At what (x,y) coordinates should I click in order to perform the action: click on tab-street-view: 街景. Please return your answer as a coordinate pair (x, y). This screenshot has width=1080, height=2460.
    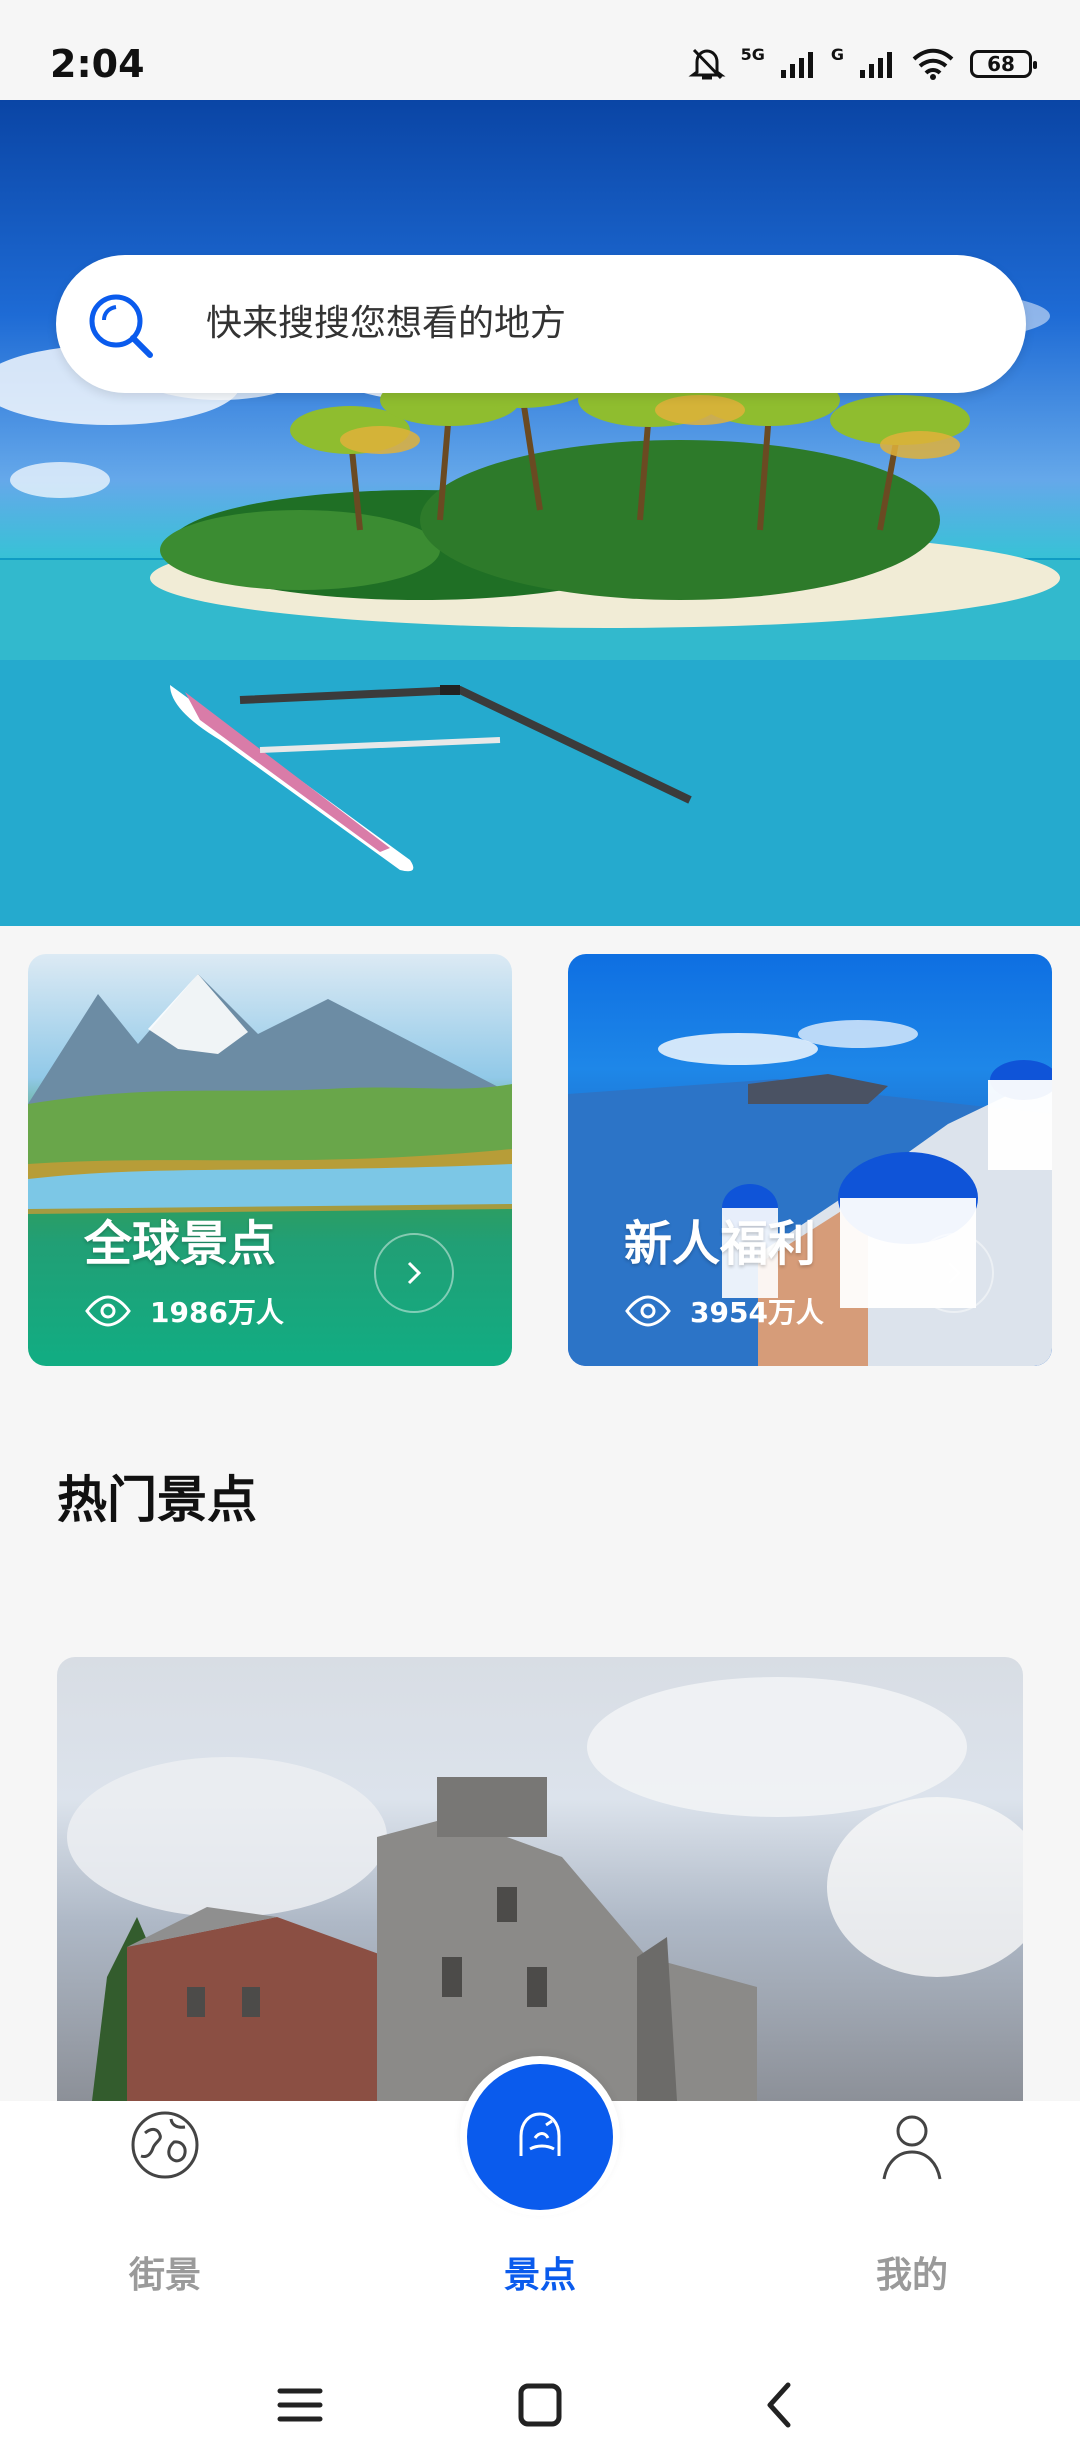
    Looking at the image, I should click on (165, 2223).